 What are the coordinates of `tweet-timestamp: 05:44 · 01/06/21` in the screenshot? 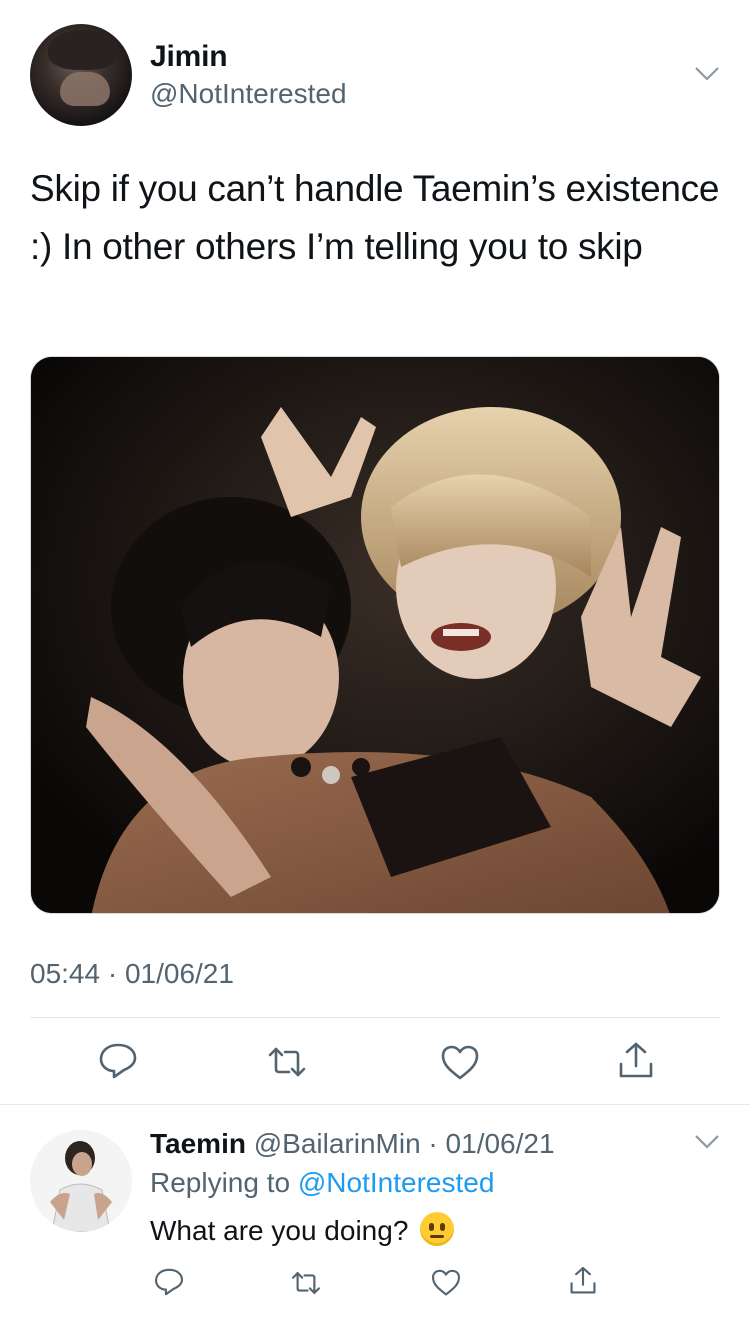 It's located at (132, 974).